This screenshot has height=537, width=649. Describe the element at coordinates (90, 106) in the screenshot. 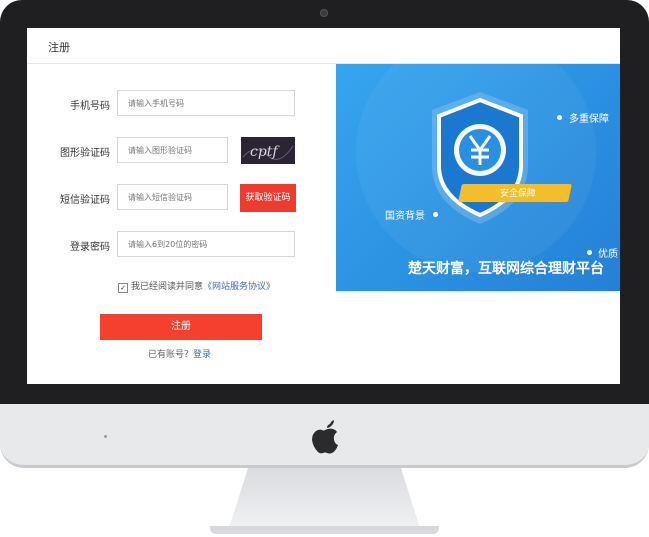

I see `phone-label: 手机号码` at that location.